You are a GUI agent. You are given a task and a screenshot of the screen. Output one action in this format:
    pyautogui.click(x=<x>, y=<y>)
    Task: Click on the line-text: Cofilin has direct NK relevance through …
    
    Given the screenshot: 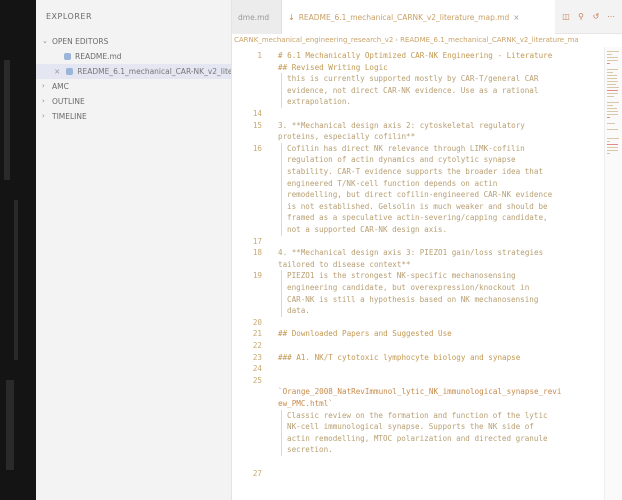 What is the action you would take?
    pyautogui.click(x=406, y=148)
    